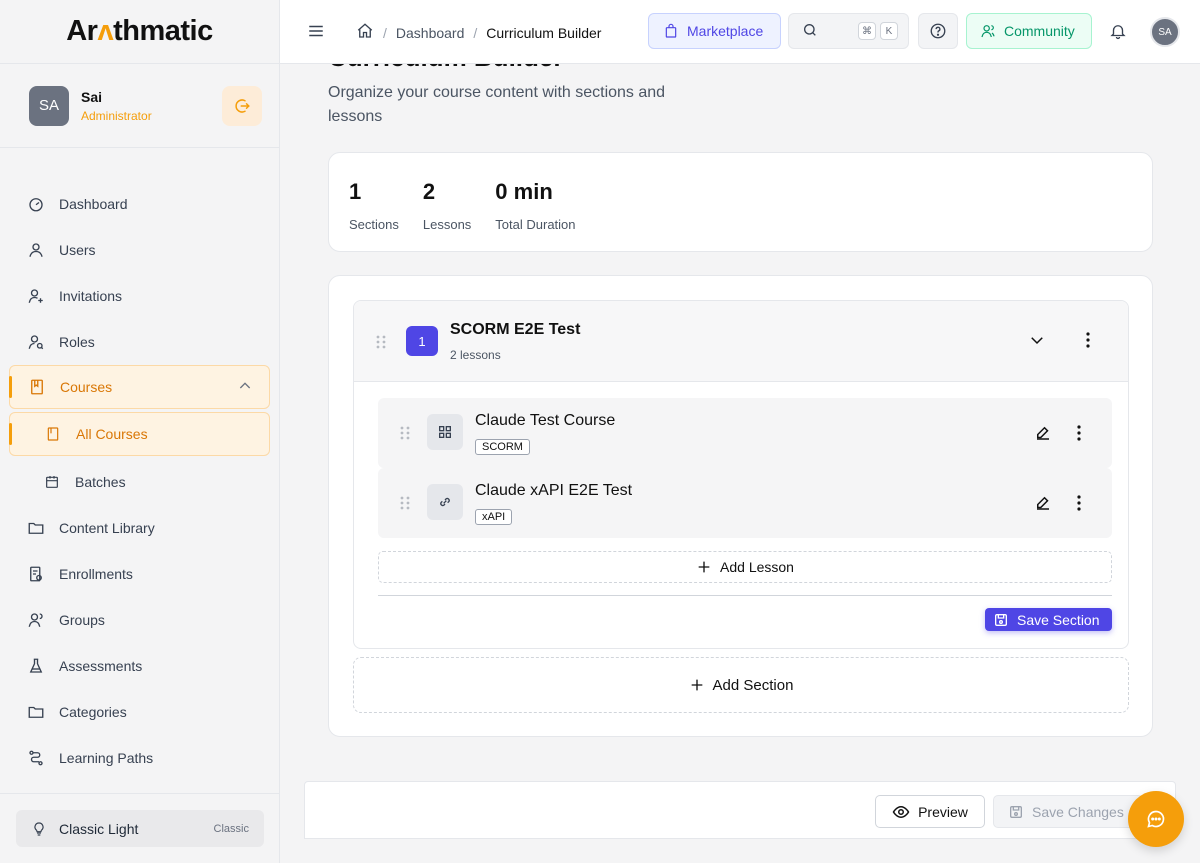 The image size is (1200, 863). I want to click on sidebar-item-assessments: Assessments, so click(139, 666).